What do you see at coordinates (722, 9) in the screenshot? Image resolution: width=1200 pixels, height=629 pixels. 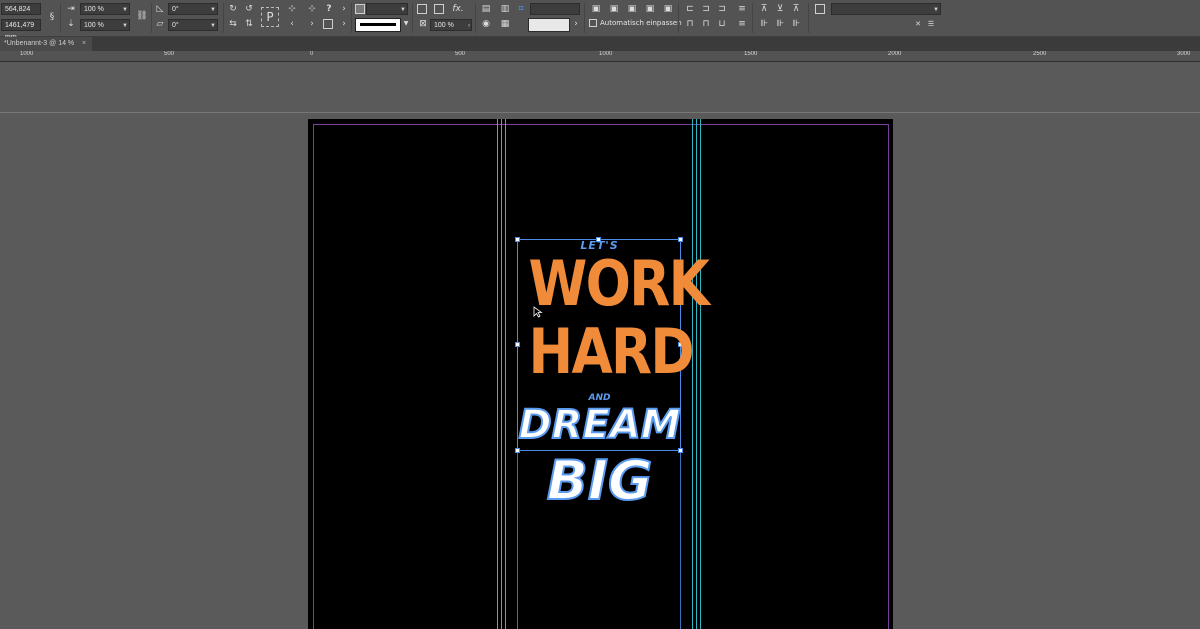 I see `align-right-icon: ⊐` at bounding box center [722, 9].